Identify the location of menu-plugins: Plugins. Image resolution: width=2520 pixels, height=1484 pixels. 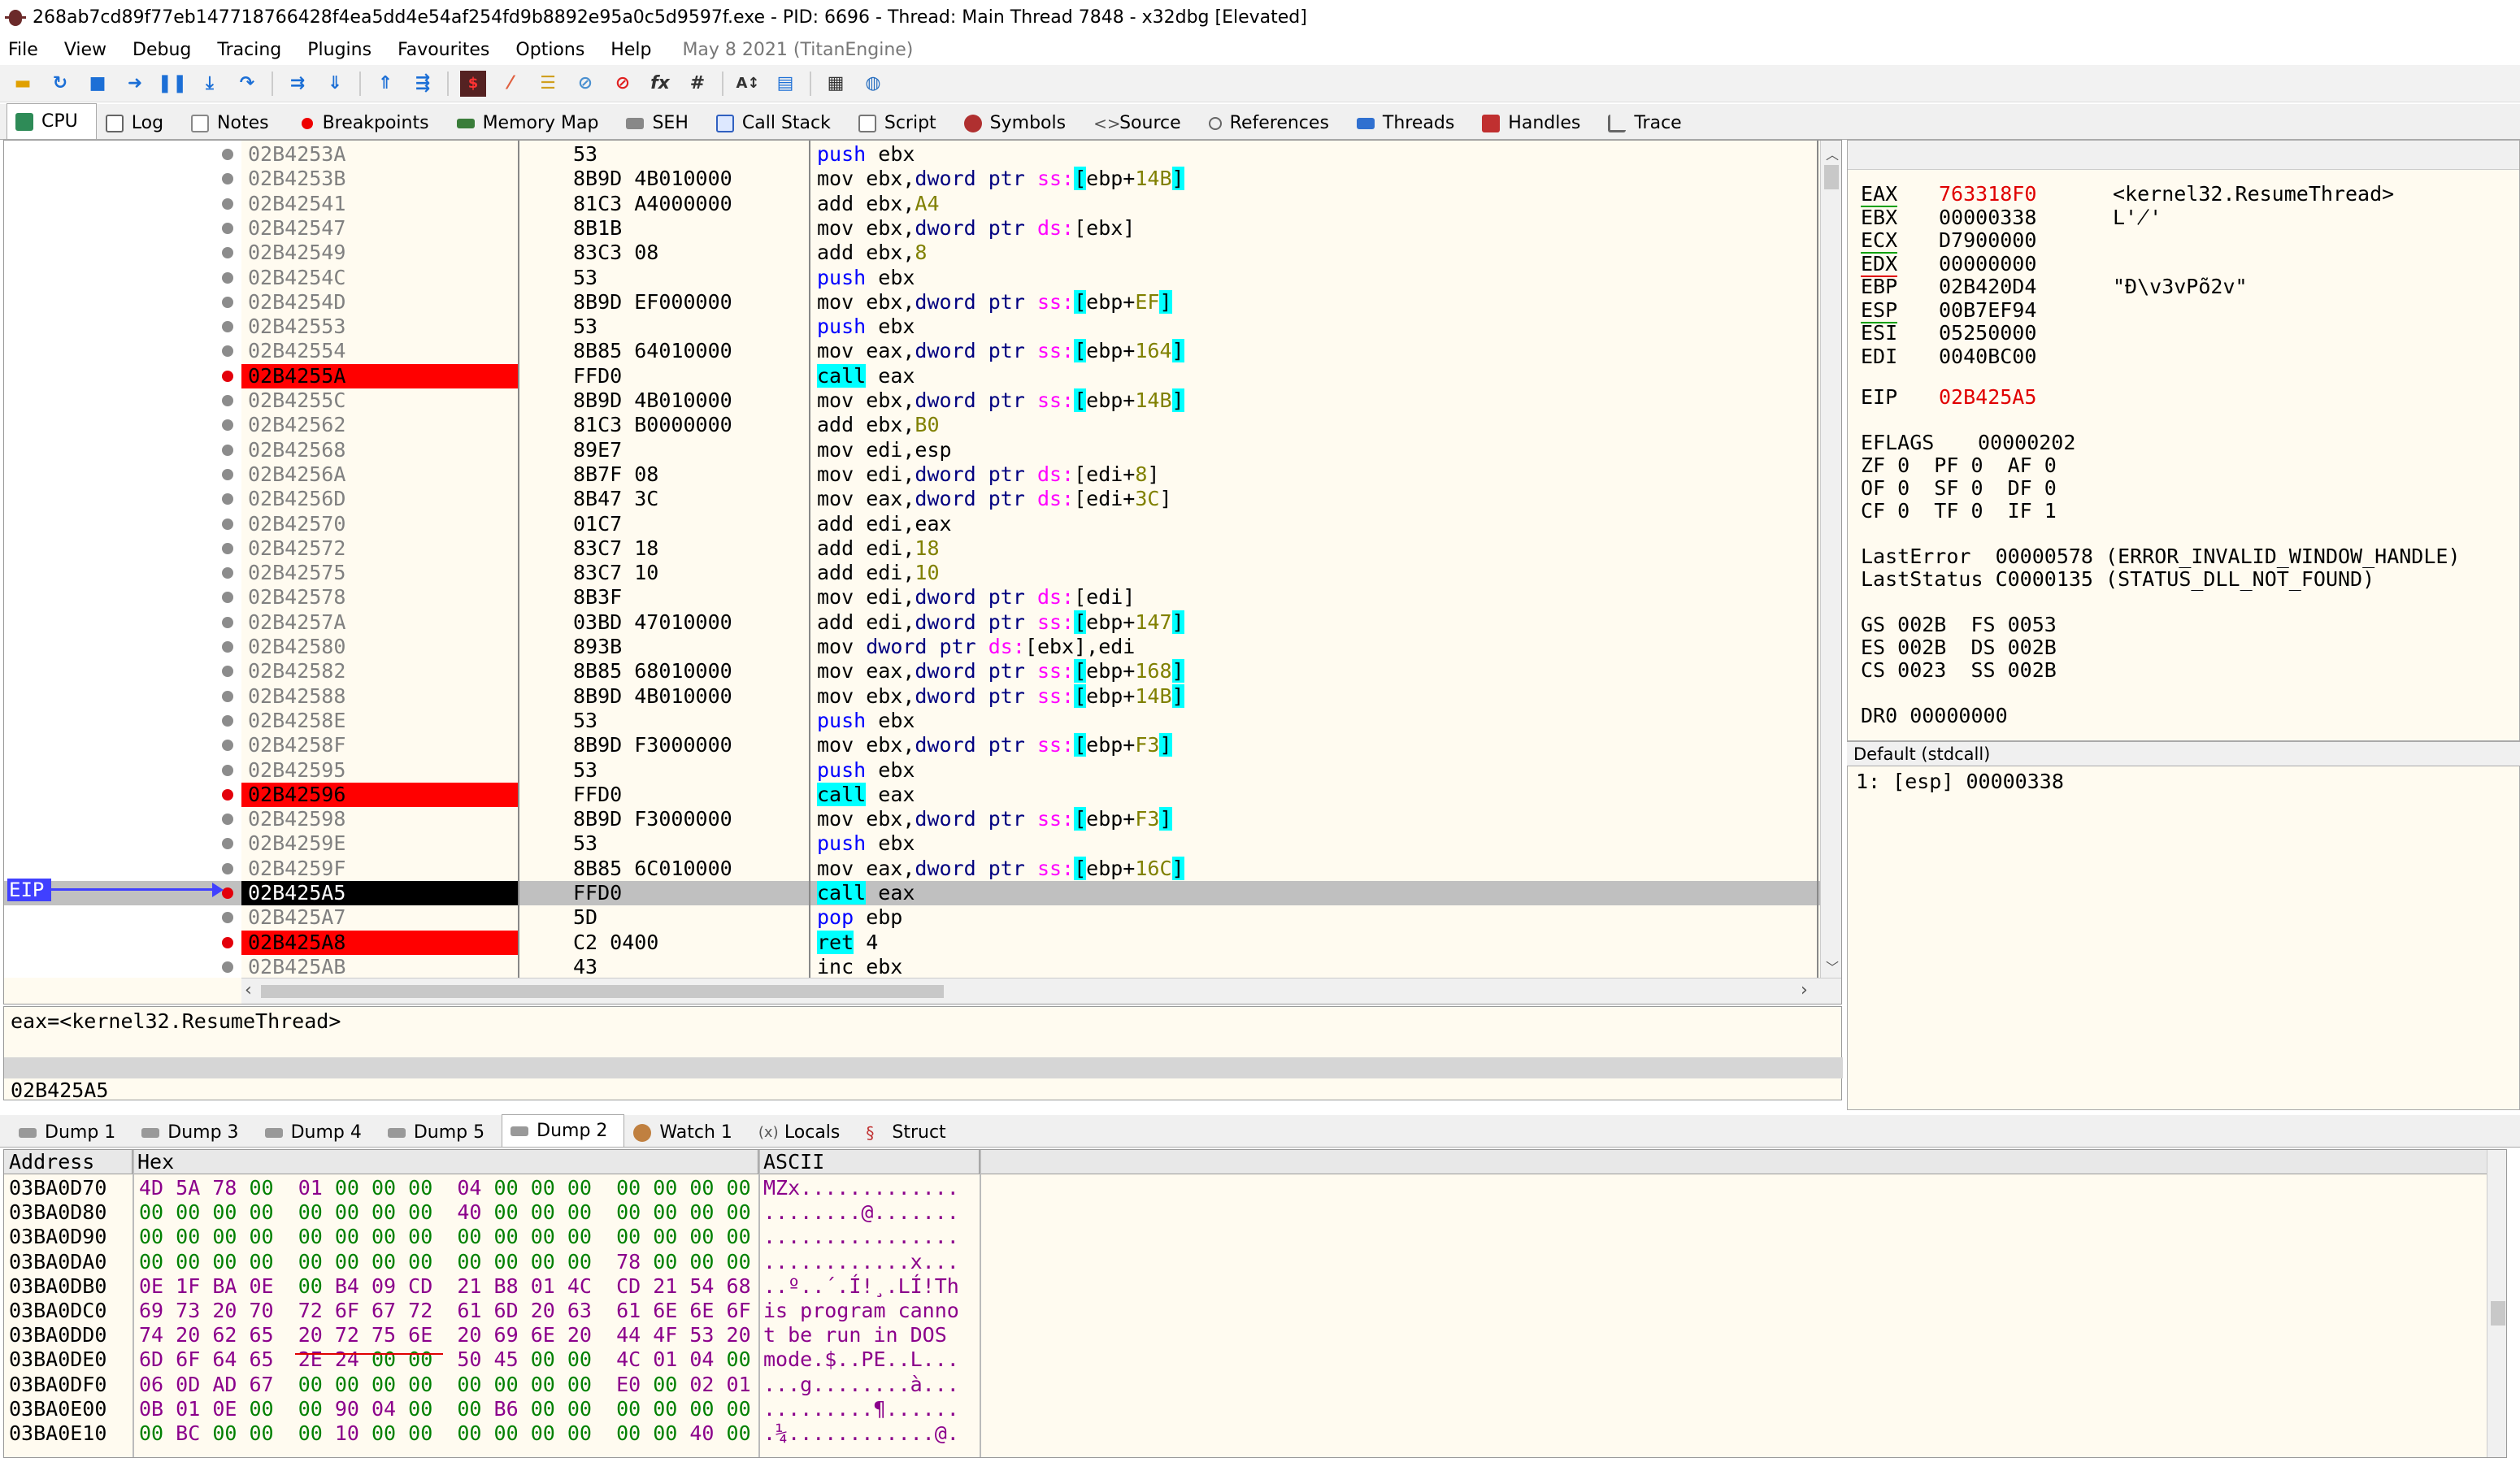
(339, 50).